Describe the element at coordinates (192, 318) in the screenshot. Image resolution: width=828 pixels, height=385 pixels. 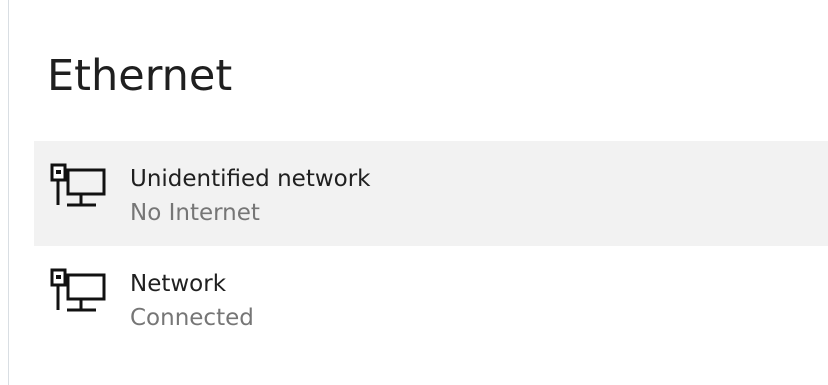
I see `network-status: Connected` at that location.